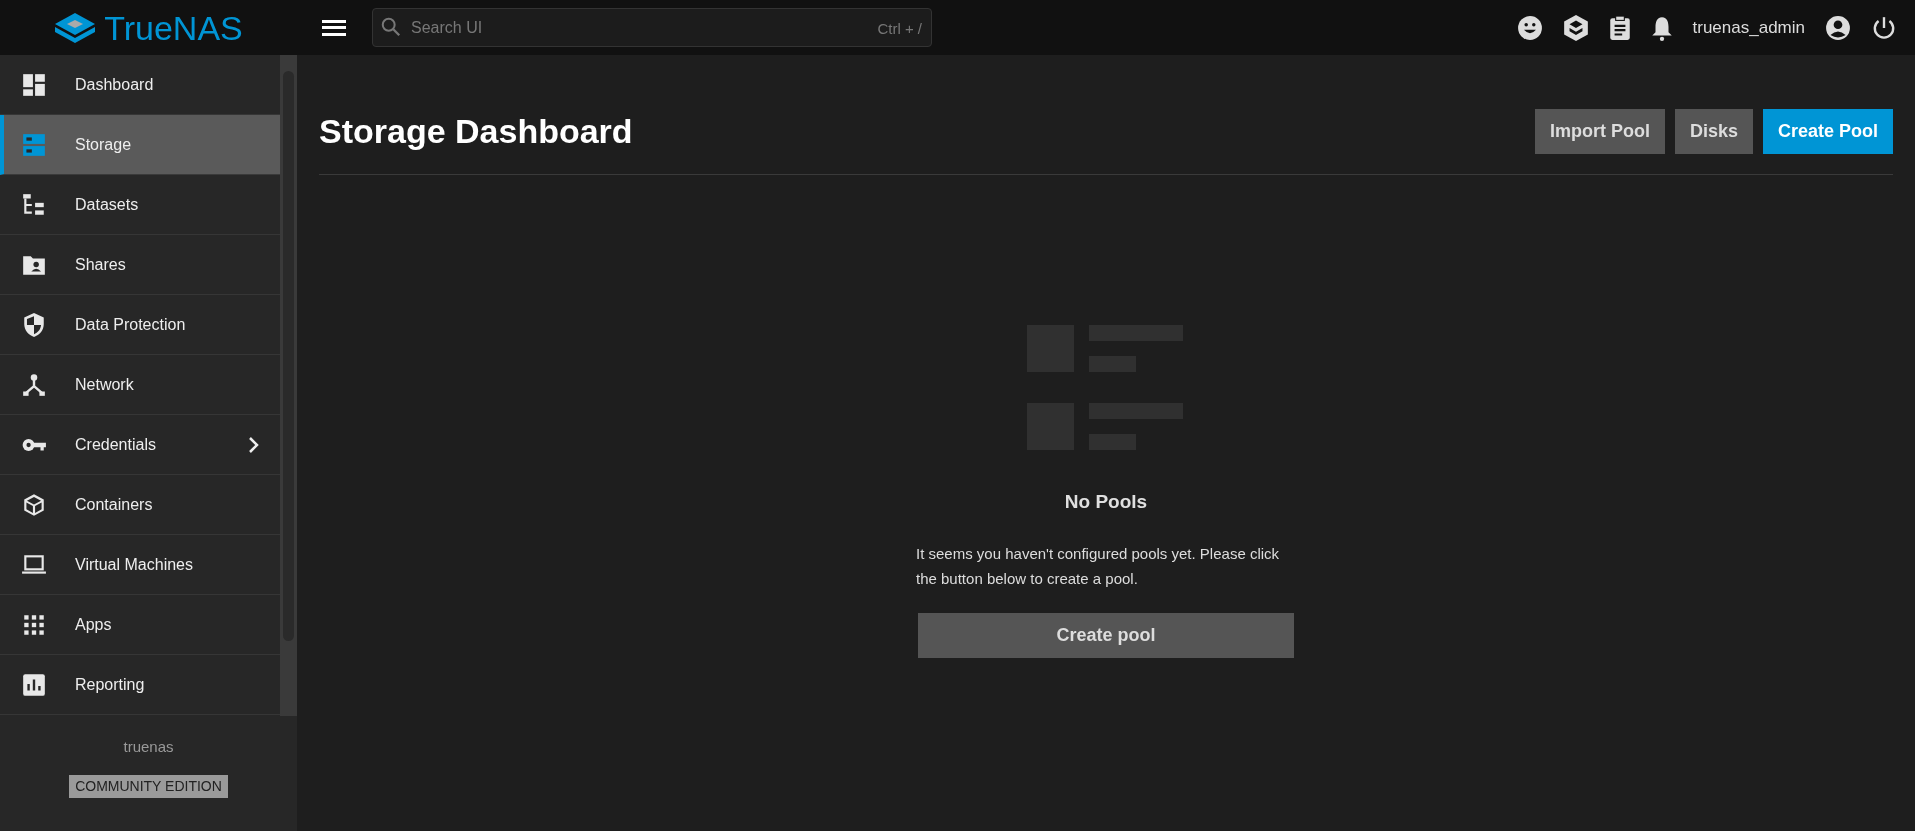 Image resolution: width=1915 pixels, height=831 pixels. Describe the element at coordinates (34, 204) in the screenshot. I see `tree-icon` at that location.